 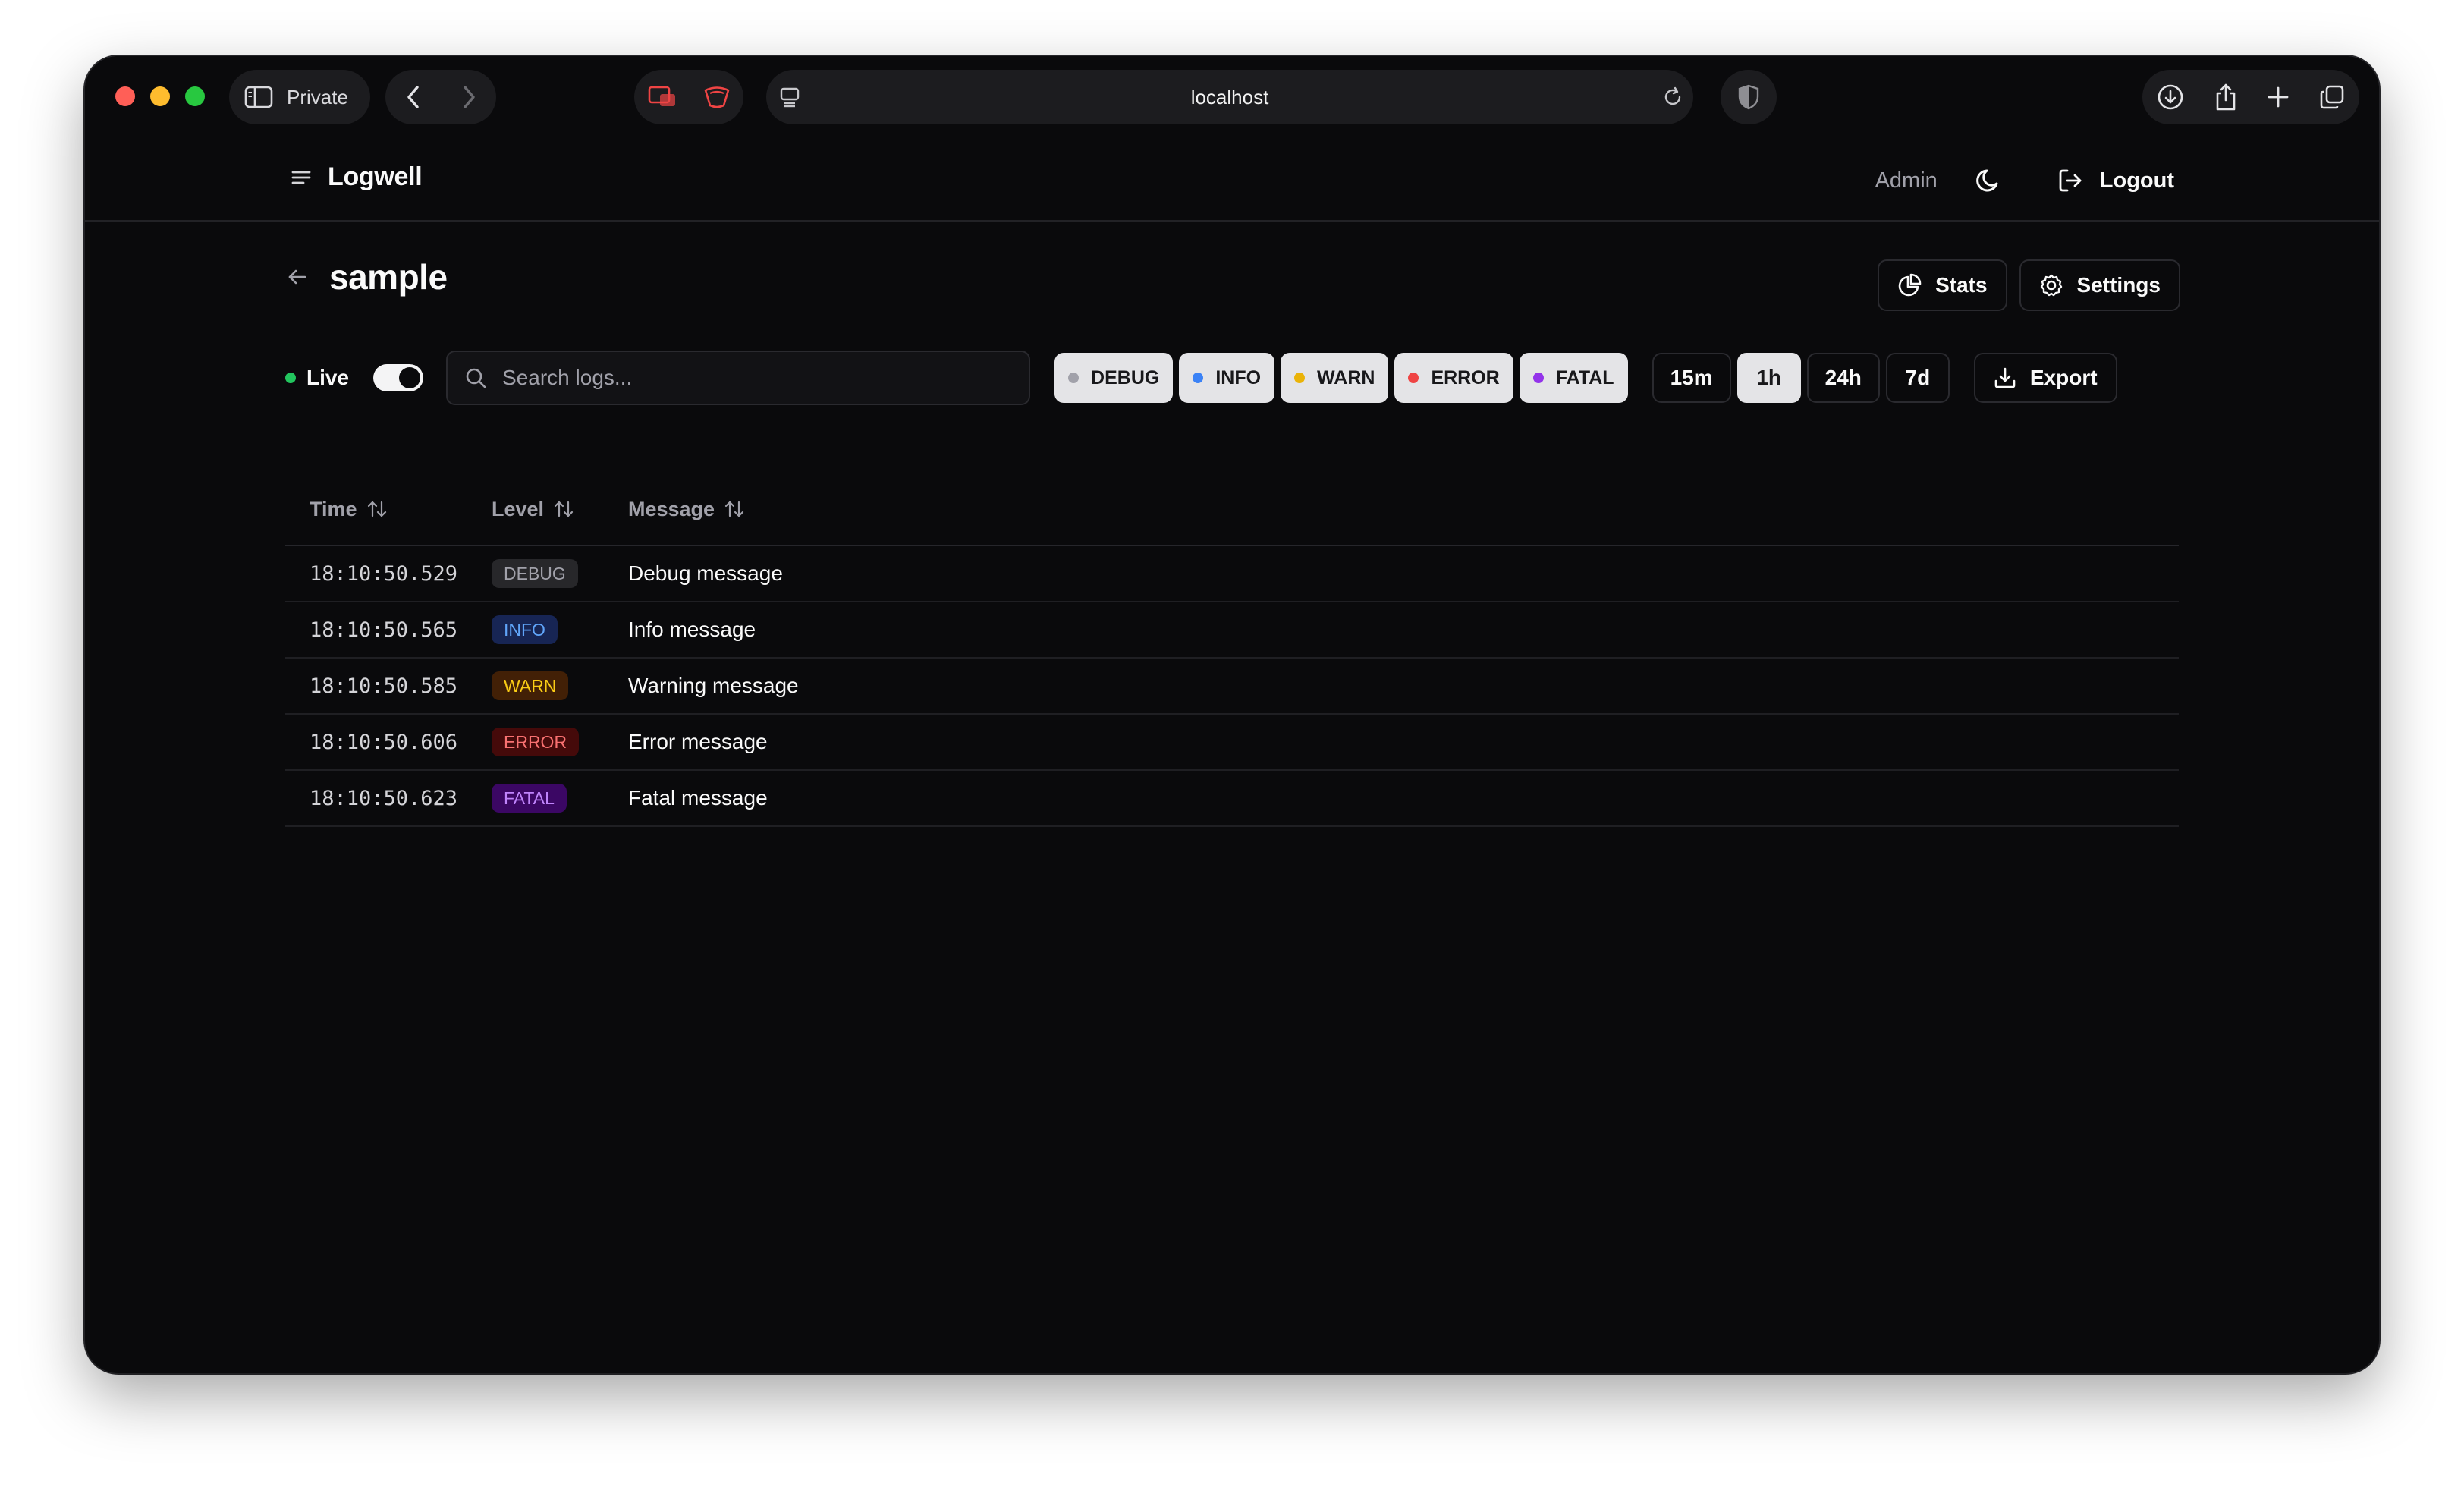 What do you see at coordinates (2332, 97) in the screenshot?
I see `tab-overview-icon` at bounding box center [2332, 97].